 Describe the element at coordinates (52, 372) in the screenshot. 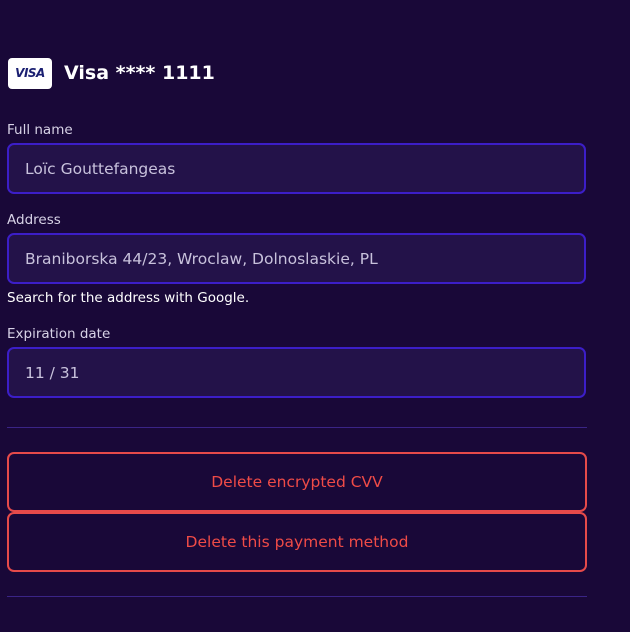

I see `expiration-date-value: 11 / 31` at that location.